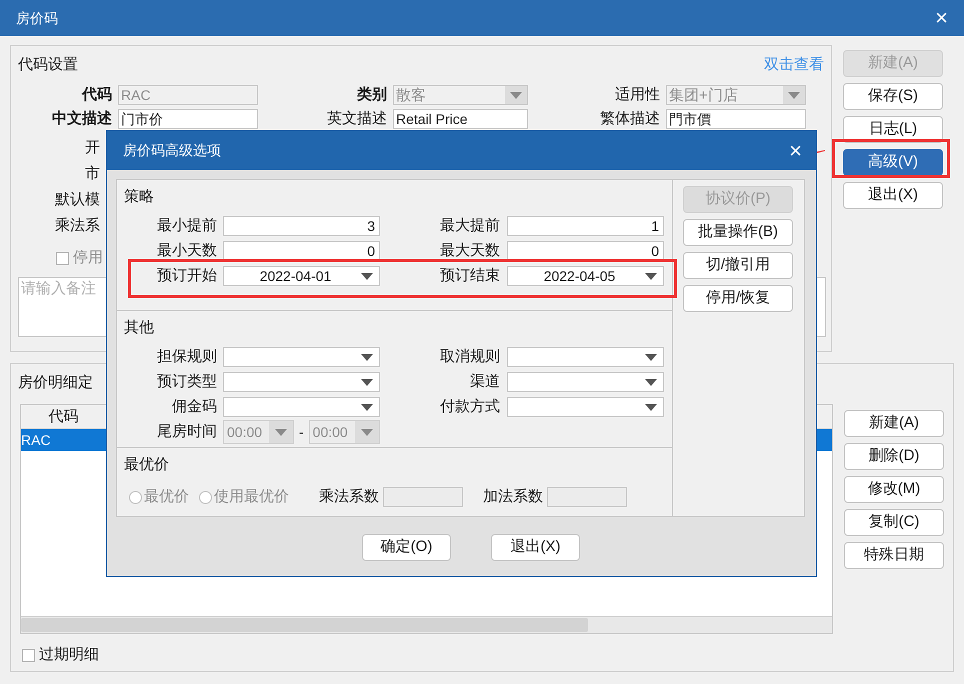 This screenshot has height=684, width=964. What do you see at coordinates (470, 276) in the screenshot?
I see `field-label: 预订结束` at bounding box center [470, 276].